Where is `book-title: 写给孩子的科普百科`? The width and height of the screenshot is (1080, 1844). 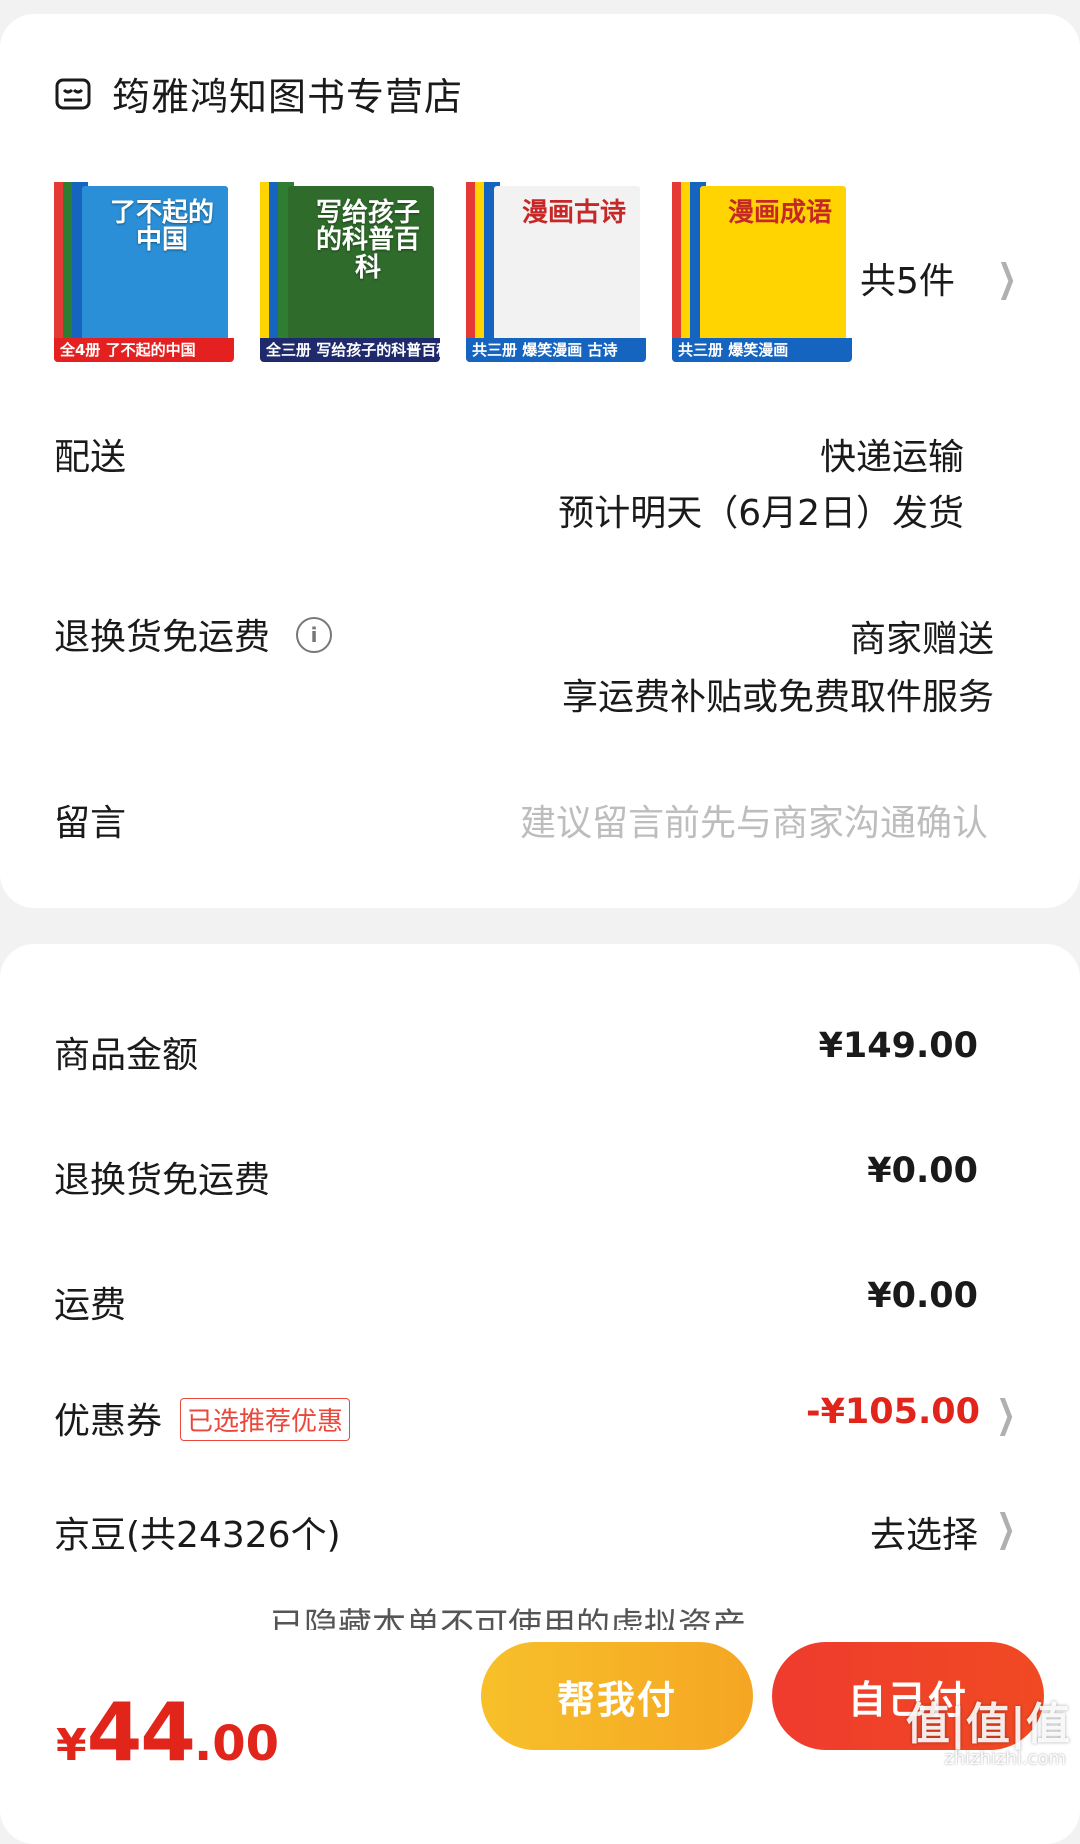
book-title: 写给孩子的科普百科 is located at coordinates (367, 240).